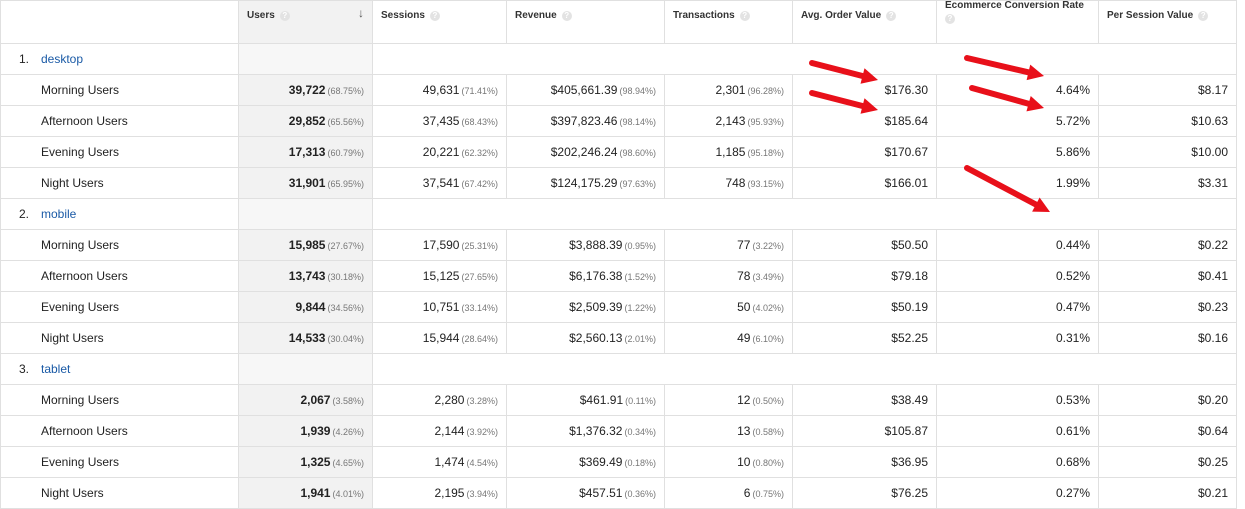 This screenshot has height=509, width=1245. Describe the element at coordinates (1017, 493) in the screenshot. I see `conversion-rate-cell: 0.27%` at that location.